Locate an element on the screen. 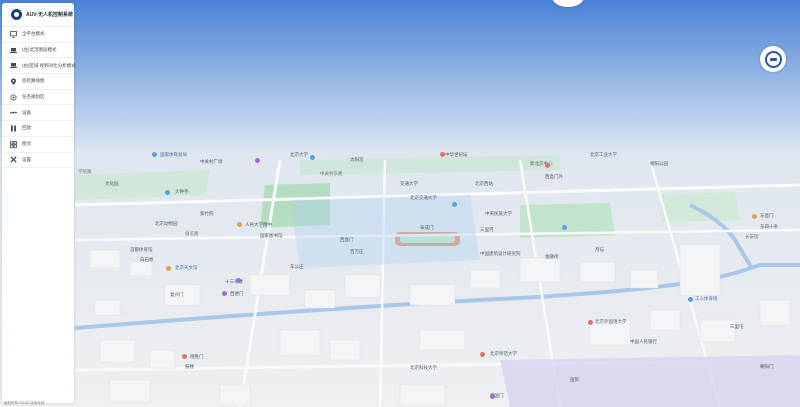 The image size is (800, 407). map-label: 东直门 is located at coordinates (767, 215).